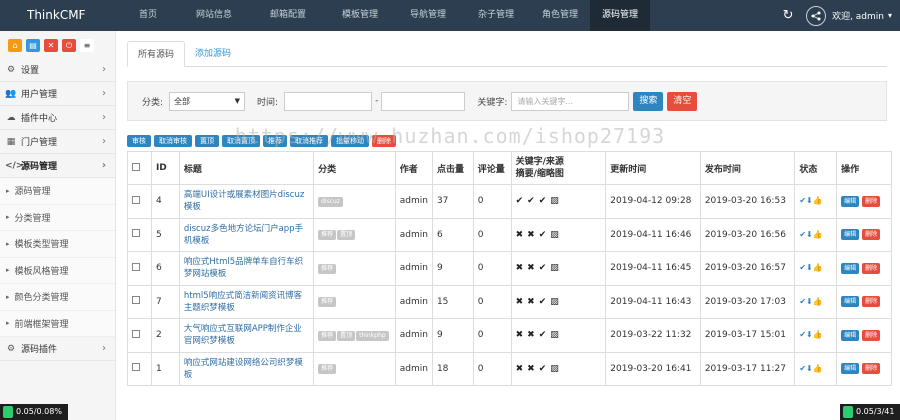 The height and width of the screenshot is (420, 900). What do you see at coordinates (57, 166) in the screenshot?
I see `sidebar-item-source: </> 源码管理 ›` at bounding box center [57, 166].